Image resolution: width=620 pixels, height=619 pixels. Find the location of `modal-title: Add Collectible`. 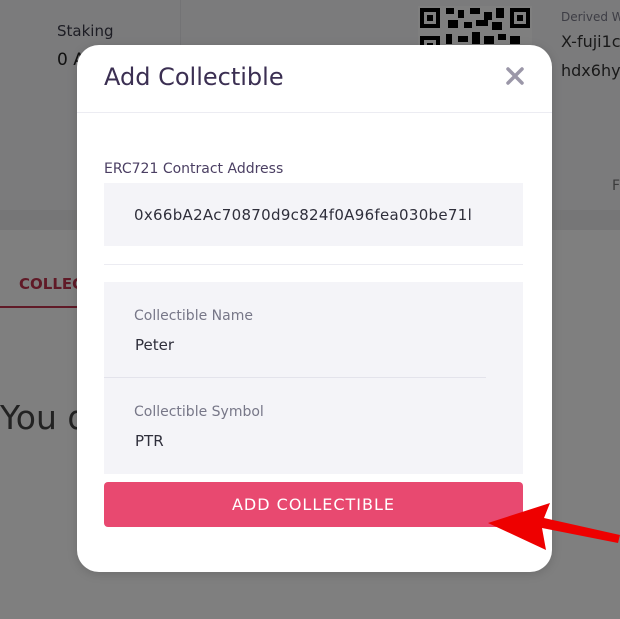

modal-title: Add Collectible is located at coordinates (194, 77).